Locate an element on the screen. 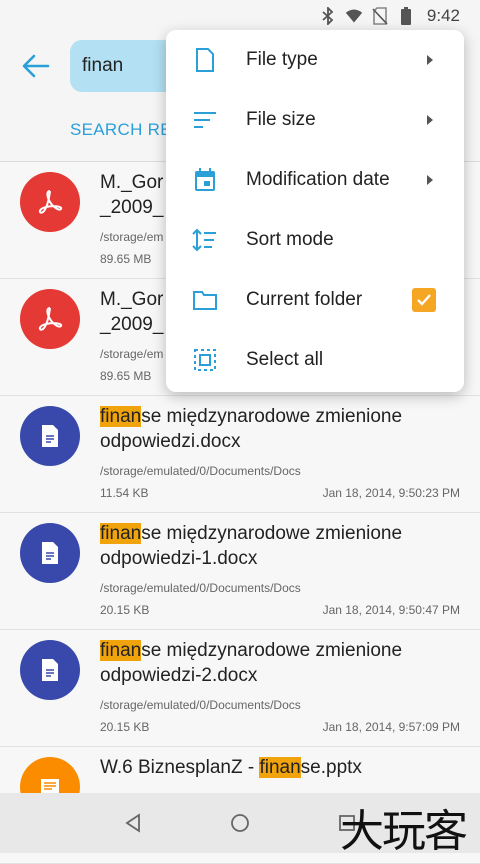 The width and height of the screenshot is (480, 864). nav-home-icon is located at coordinates (240, 823).